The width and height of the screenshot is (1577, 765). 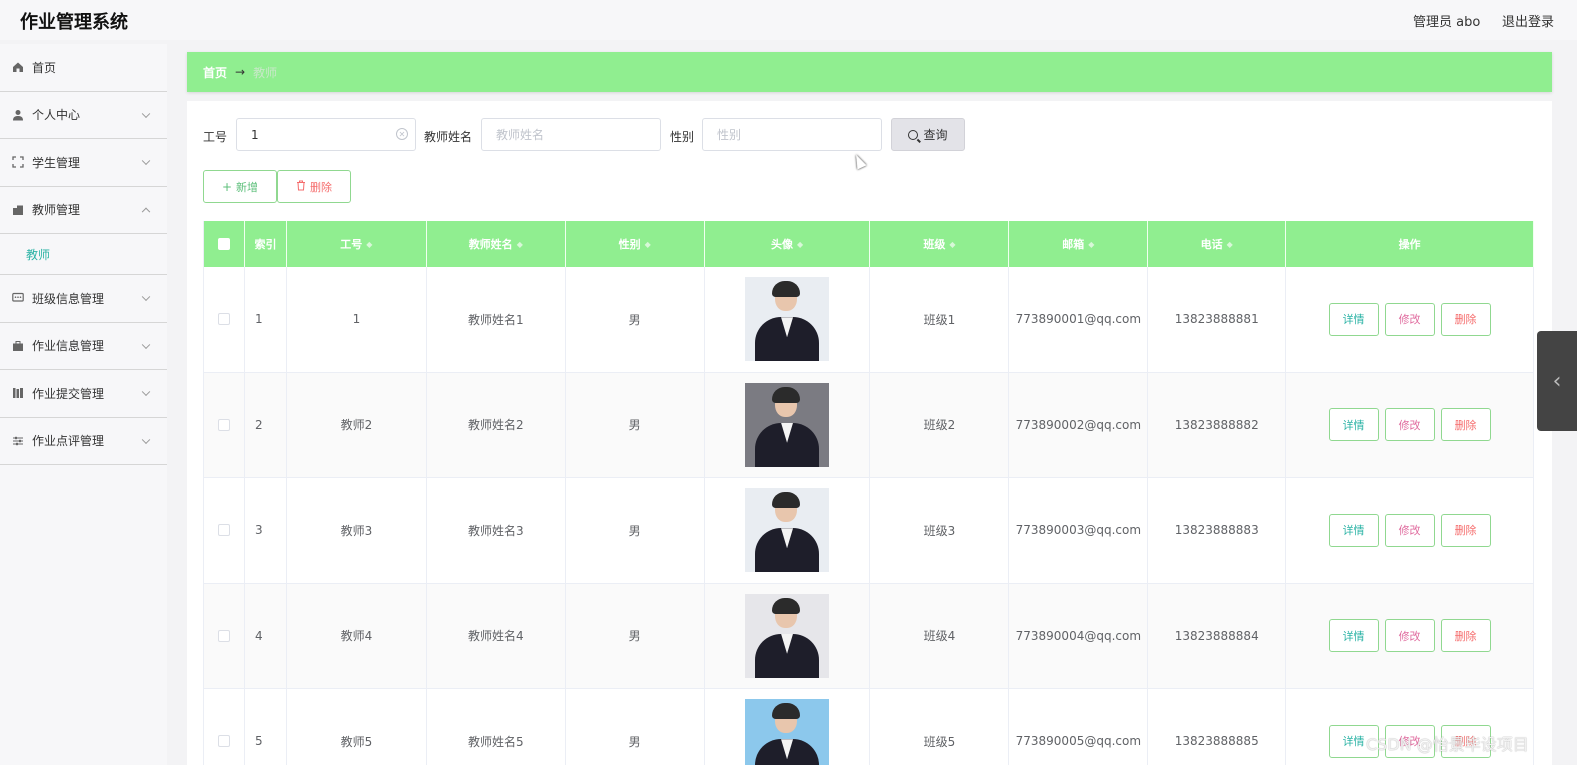 I want to click on breadcrumb-home: 首页, so click(x=215, y=72).